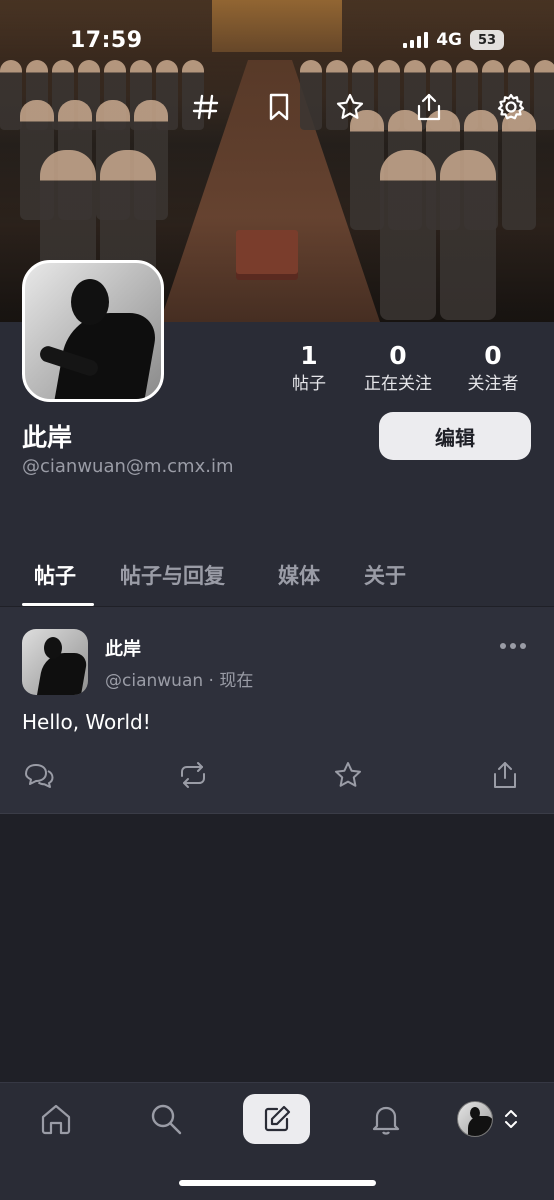 This screenshot has height=1200, width=554. I want to click on network-type: 4G, so click(449, 40).